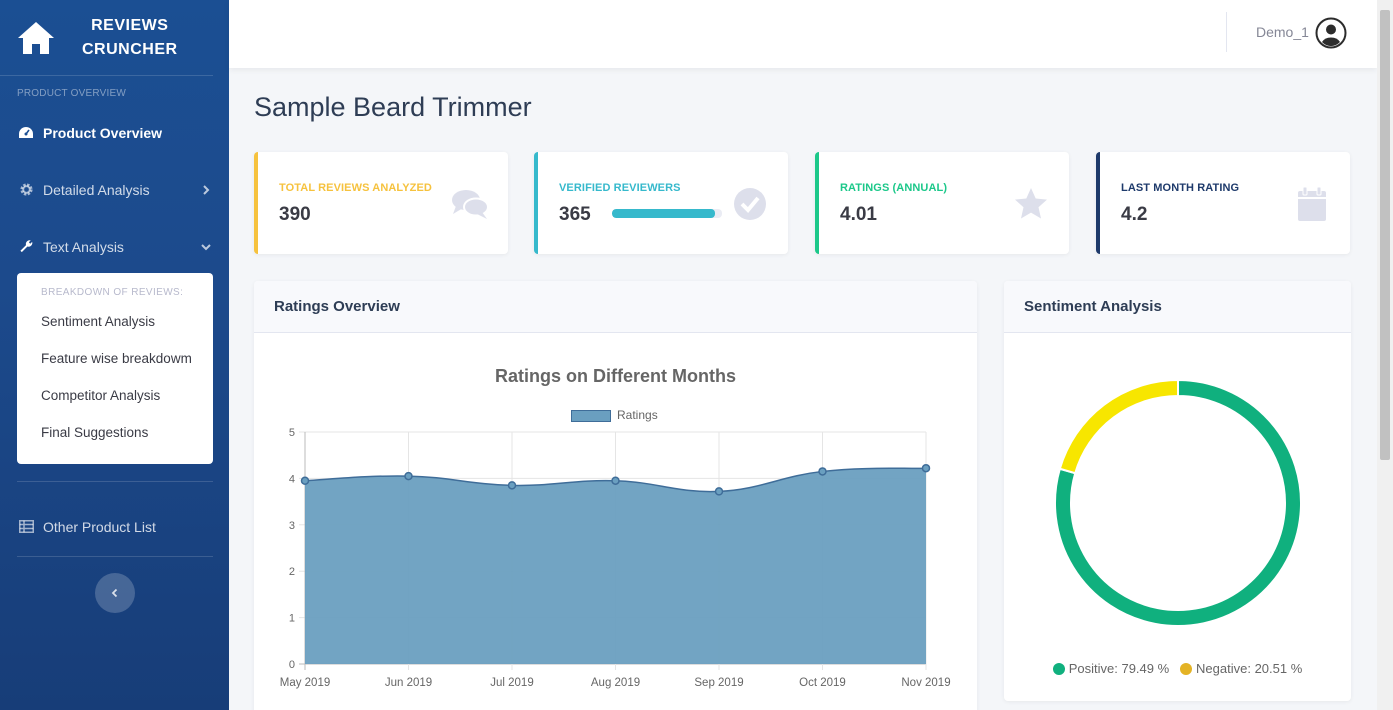 The width and height of the screenshot is (1393, 710). What do you see at coordinates (1119, 668) in the screenshot?
I see `positive-label: Positive: 79.49 %` at bounding box center [1119, 668].